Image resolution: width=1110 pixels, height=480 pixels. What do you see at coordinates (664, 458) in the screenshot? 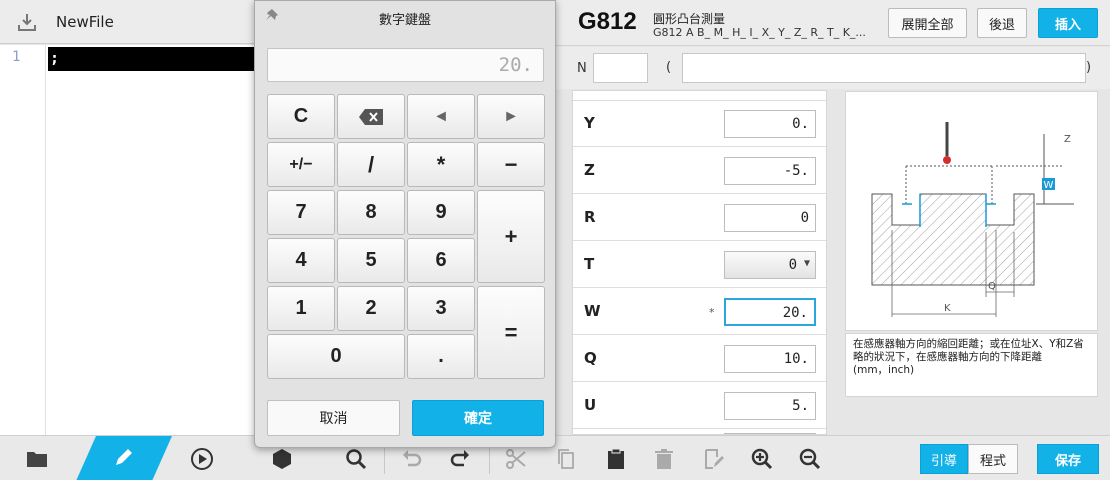
I see `delete-button` at bounding box center [664, 458].